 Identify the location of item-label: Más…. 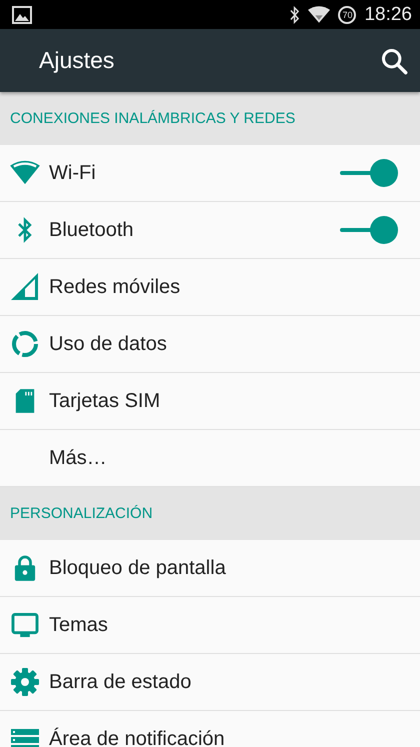
(78, 458).